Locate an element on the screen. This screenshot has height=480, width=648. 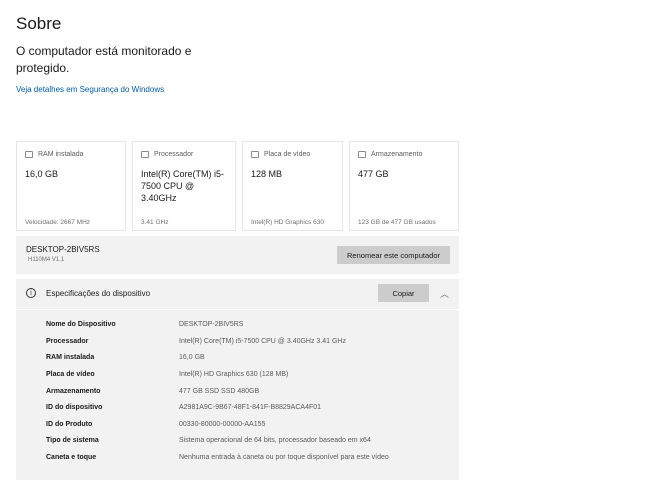
spec-value: 00330-80000-00000-AA155 is located at coordinates (222, 424).